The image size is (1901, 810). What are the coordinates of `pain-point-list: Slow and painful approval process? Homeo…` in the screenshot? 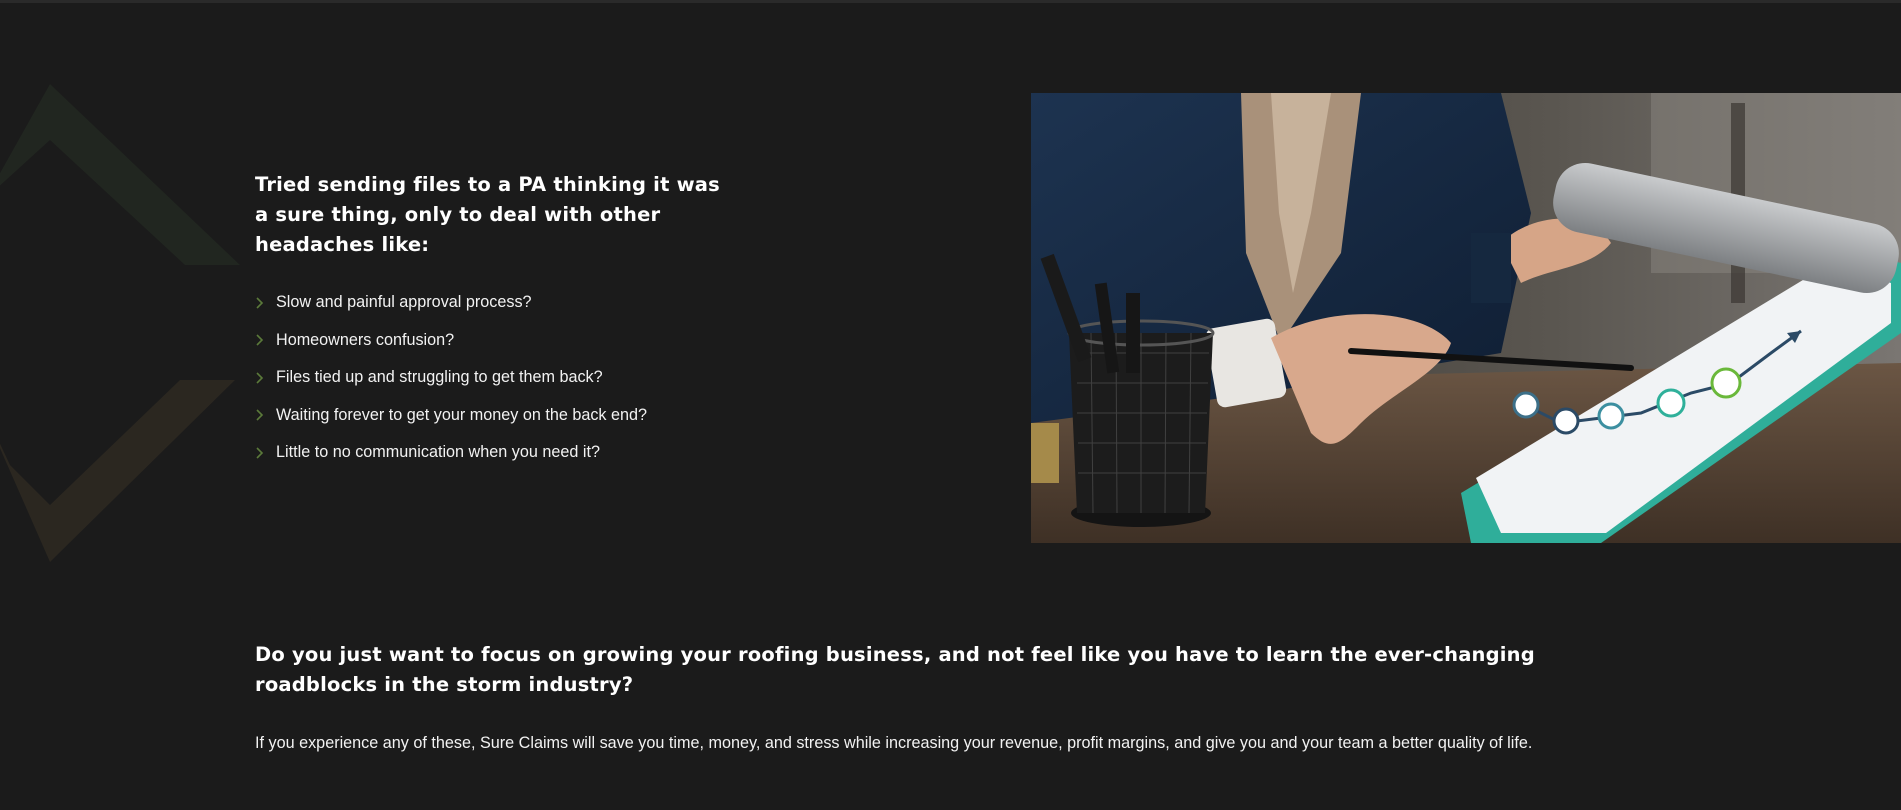 It's located at (495, 378).